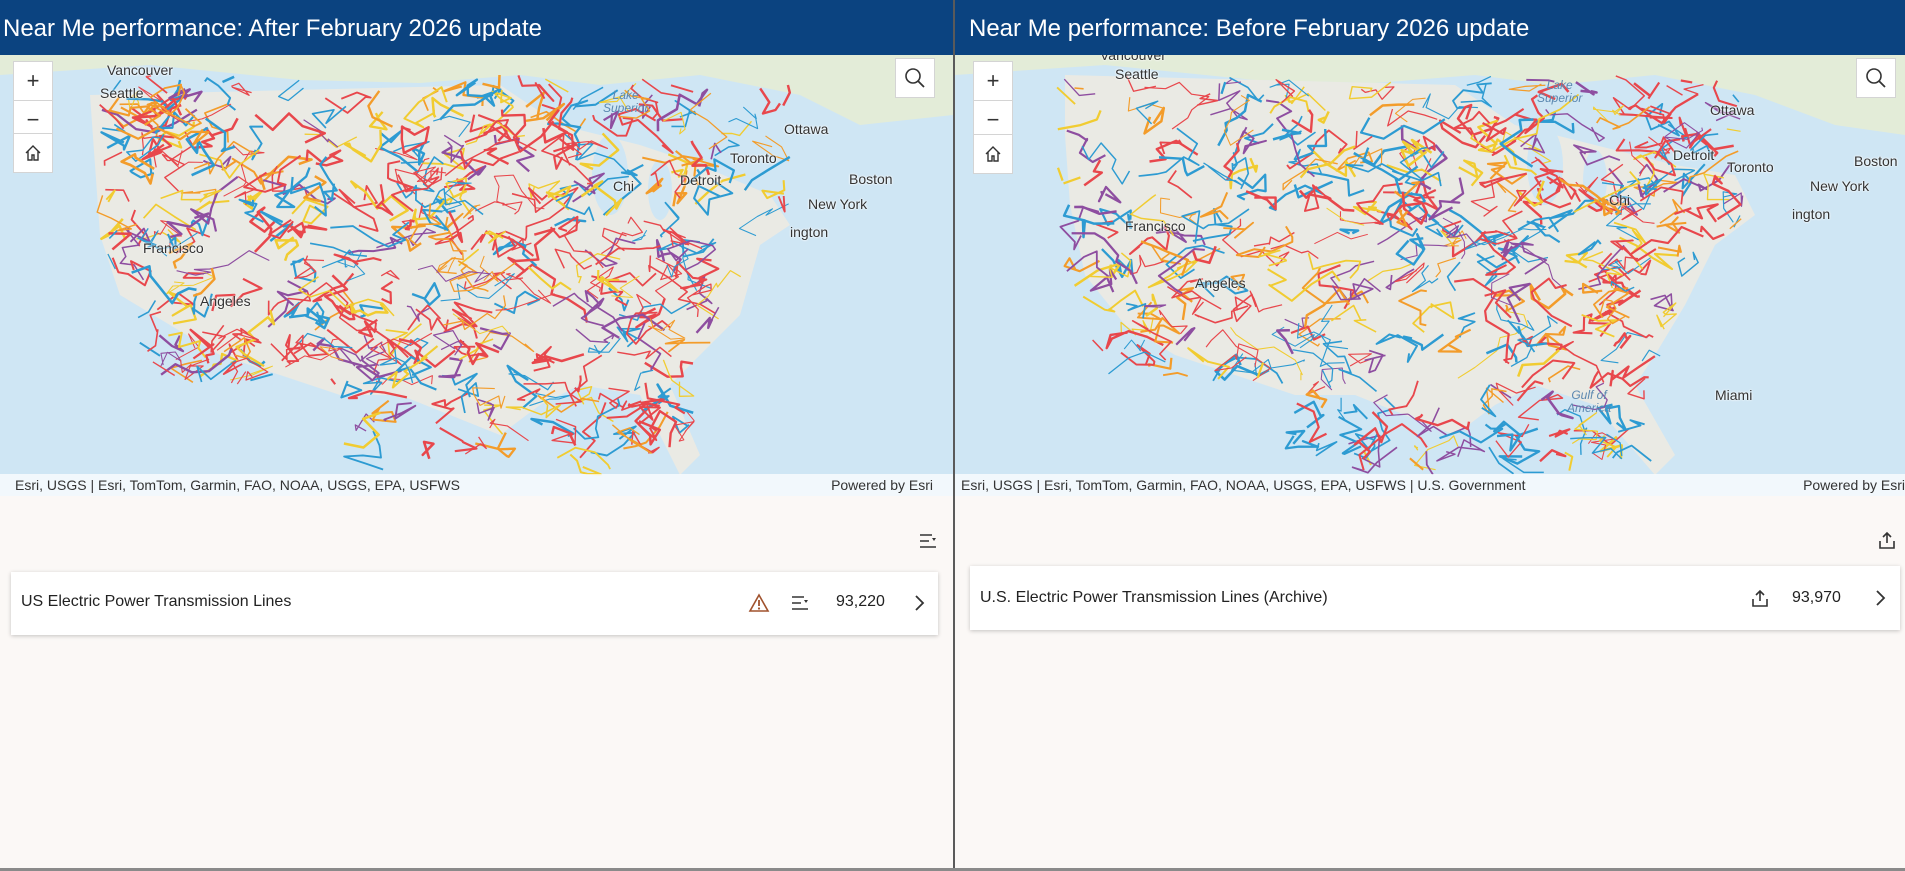 This screenshot has height=871, width=1905. I want to click on layer-name: US Electric Power Transmission Lines, so click(156, 601).